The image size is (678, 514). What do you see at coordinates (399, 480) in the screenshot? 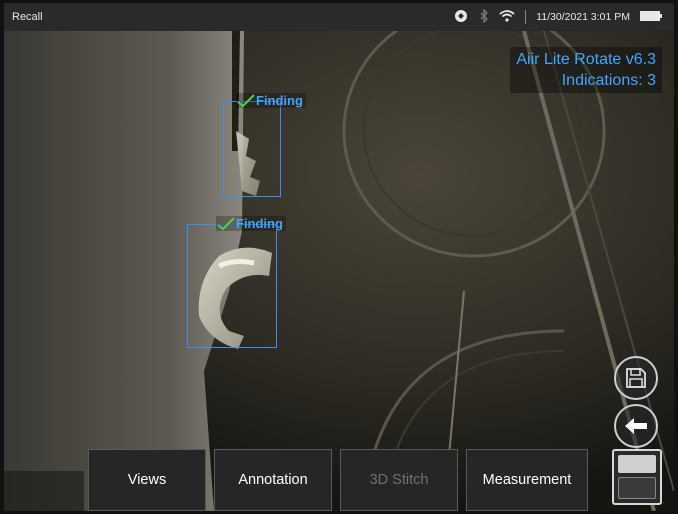
I see `3d-stitch-button: 3D Stitch` at bounding box center [399, 480].